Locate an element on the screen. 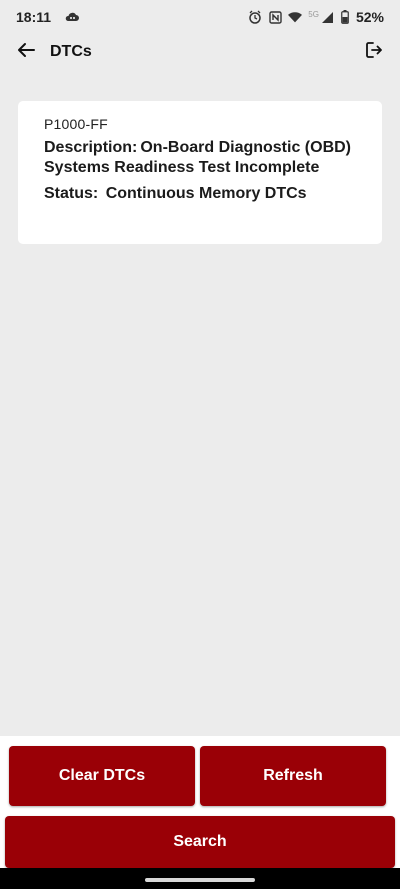 This screenshot has height=889, width=400. dtc-code: P1000-FF is located at coordinates (76, 124).